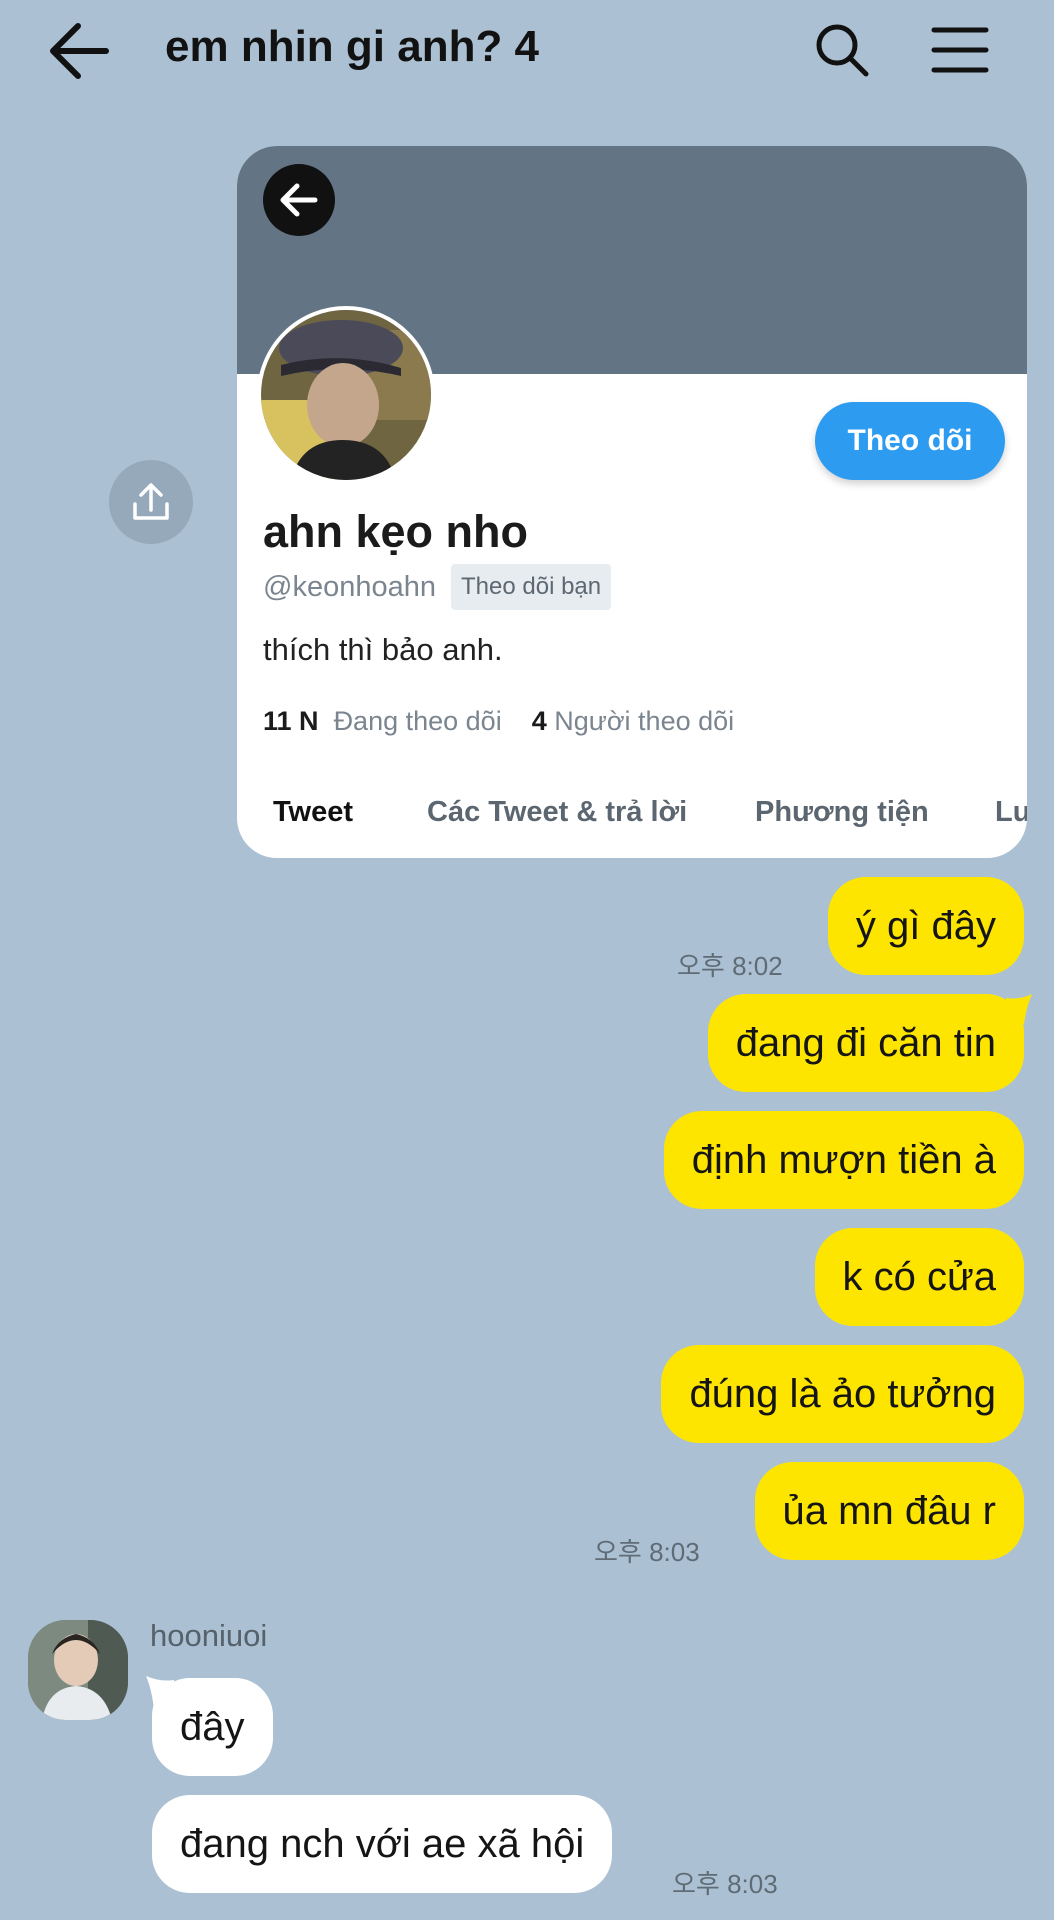  Describe the element at coordinates (910, 441) in the screenshot. I see `follow-button: Theo dõi` at that location.